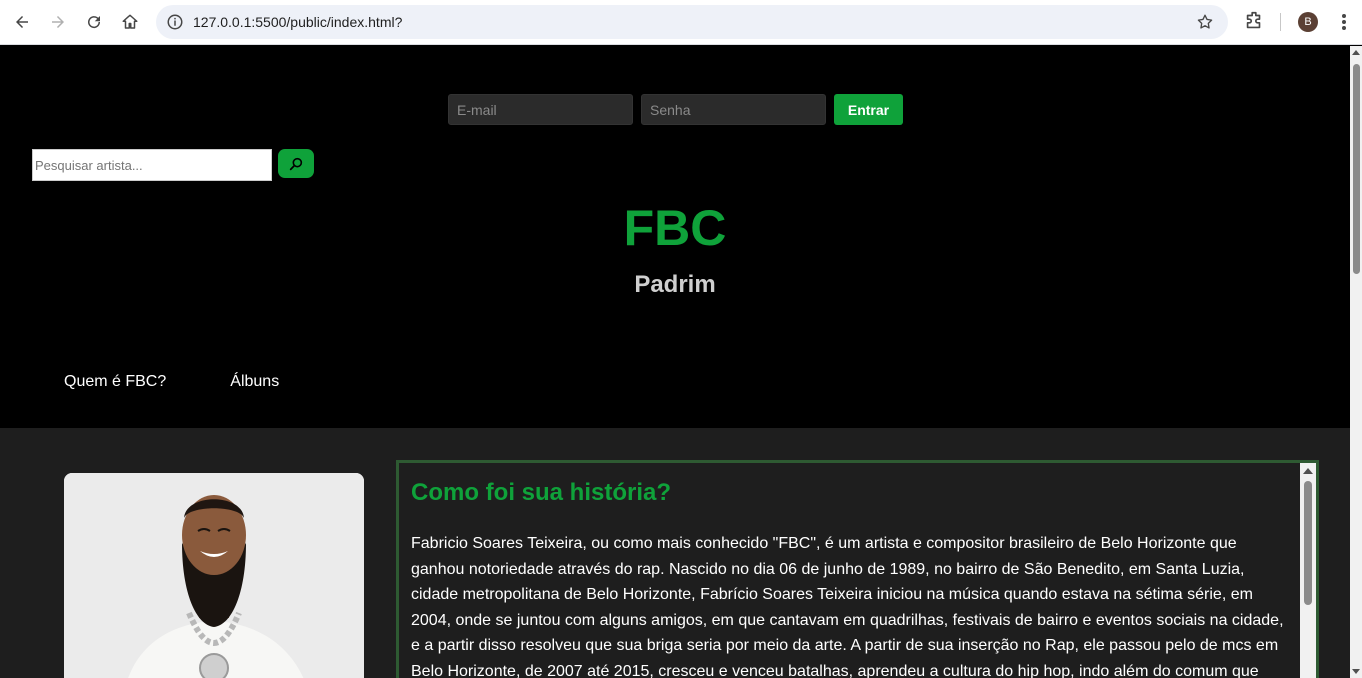  Describe the element at coordinates (1308, 22) in the screenshot. I see `profile-avatar: B` at that location.